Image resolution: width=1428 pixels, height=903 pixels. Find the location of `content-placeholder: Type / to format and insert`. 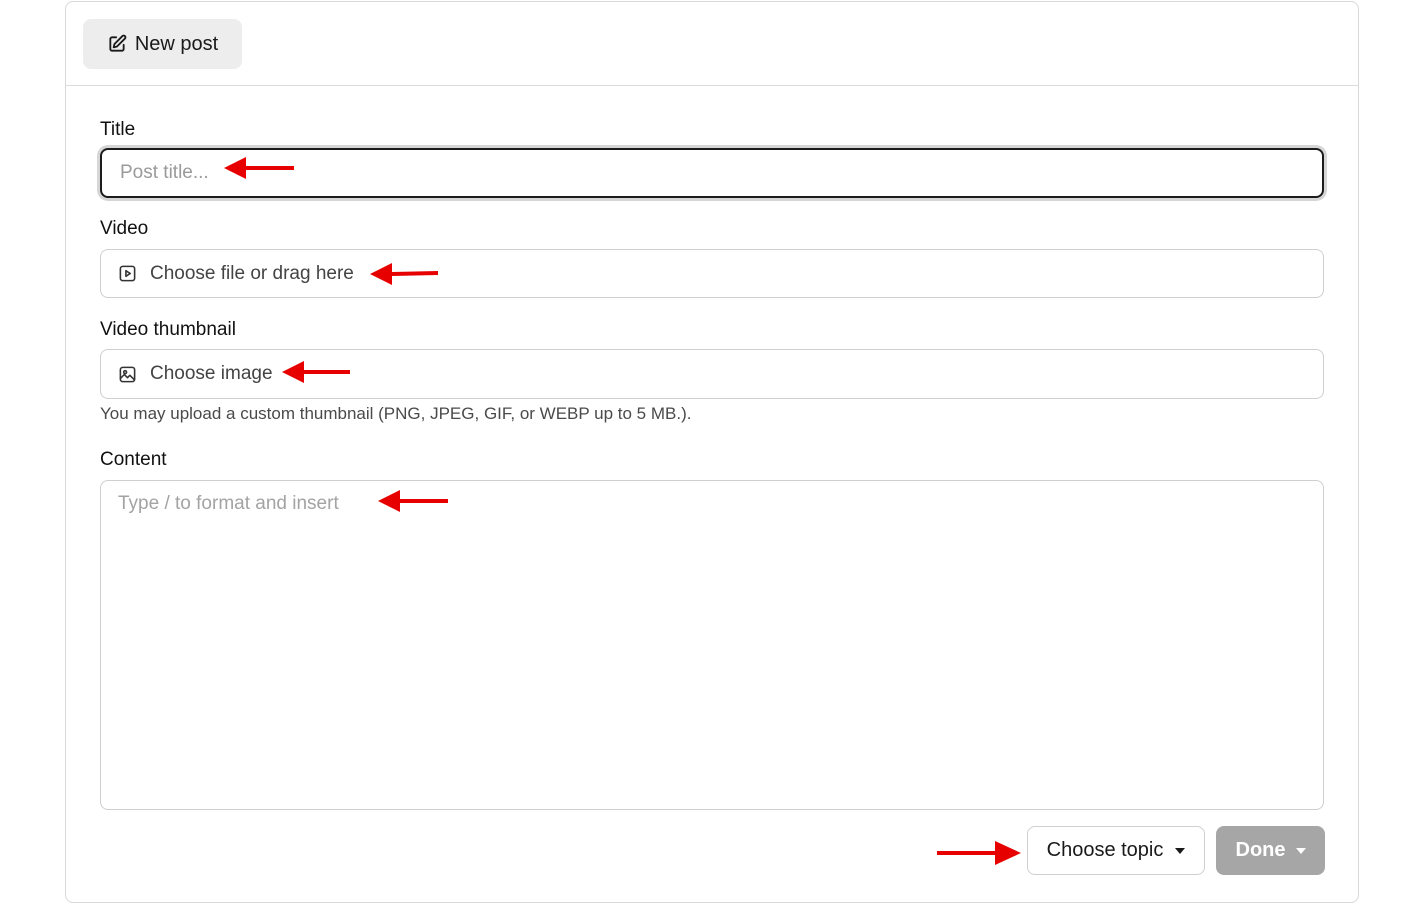

content-placeholder: Type / to format and insert is located at coordinates (228, 503).